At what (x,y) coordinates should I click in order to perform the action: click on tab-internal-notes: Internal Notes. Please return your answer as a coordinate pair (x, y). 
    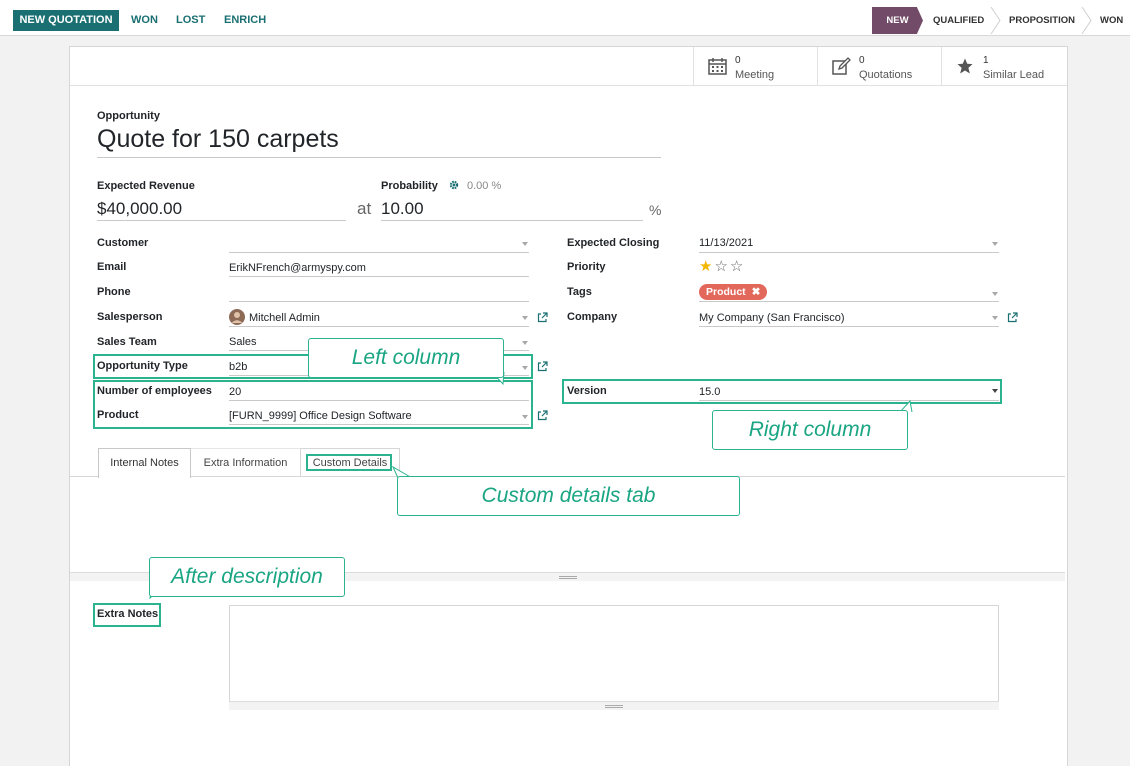
    Looking at the image, I should click on (144, 463).